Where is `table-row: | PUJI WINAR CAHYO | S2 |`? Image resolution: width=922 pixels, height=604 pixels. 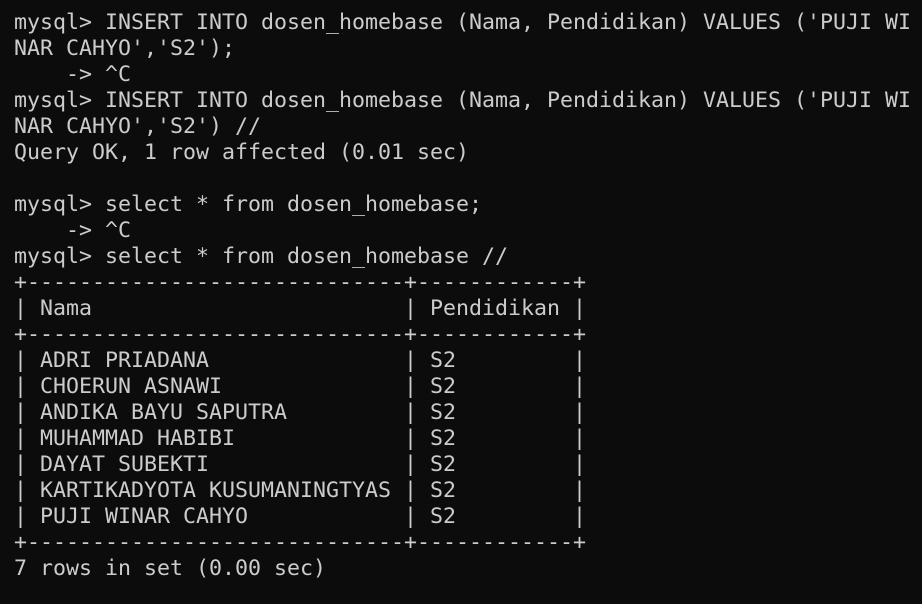 table-row: | PUJI WINAR CAHYO | S2 | is located at coordinates (300, 516).